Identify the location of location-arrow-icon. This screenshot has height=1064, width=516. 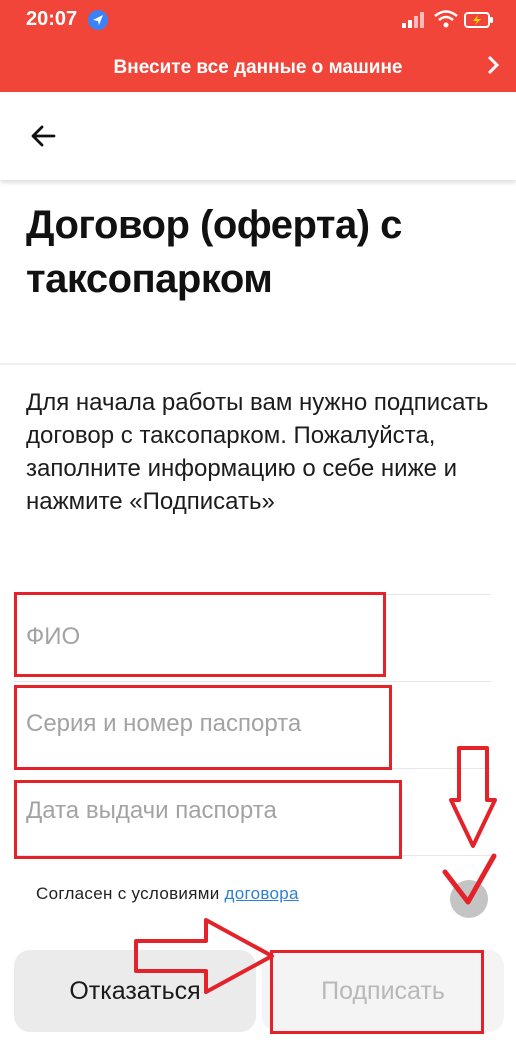
(98, 20).